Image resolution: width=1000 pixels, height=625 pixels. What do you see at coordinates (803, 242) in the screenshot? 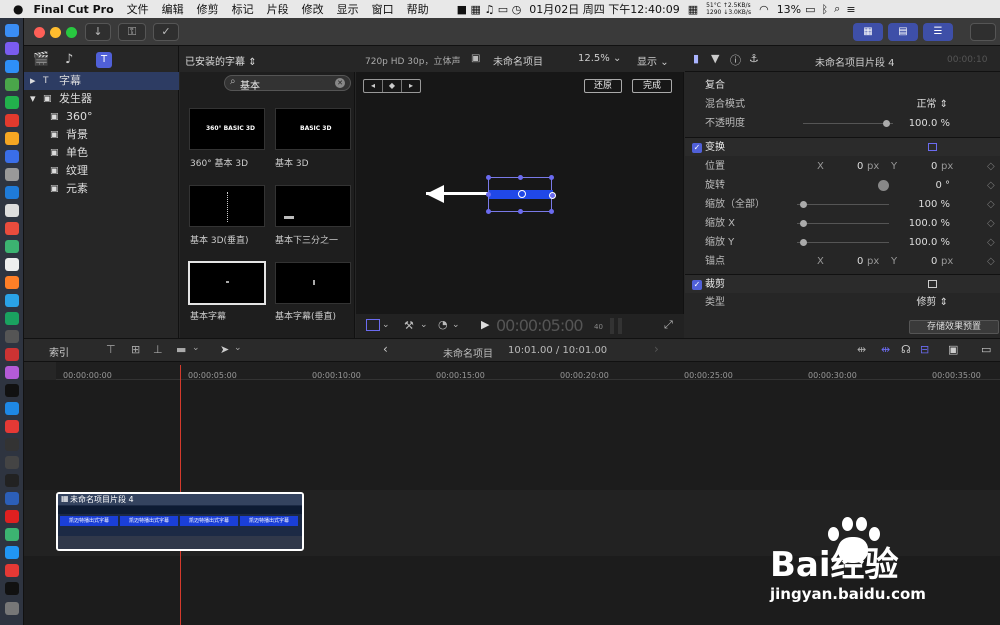
I see `scale-y-knob` at bounding box center [803, 242].